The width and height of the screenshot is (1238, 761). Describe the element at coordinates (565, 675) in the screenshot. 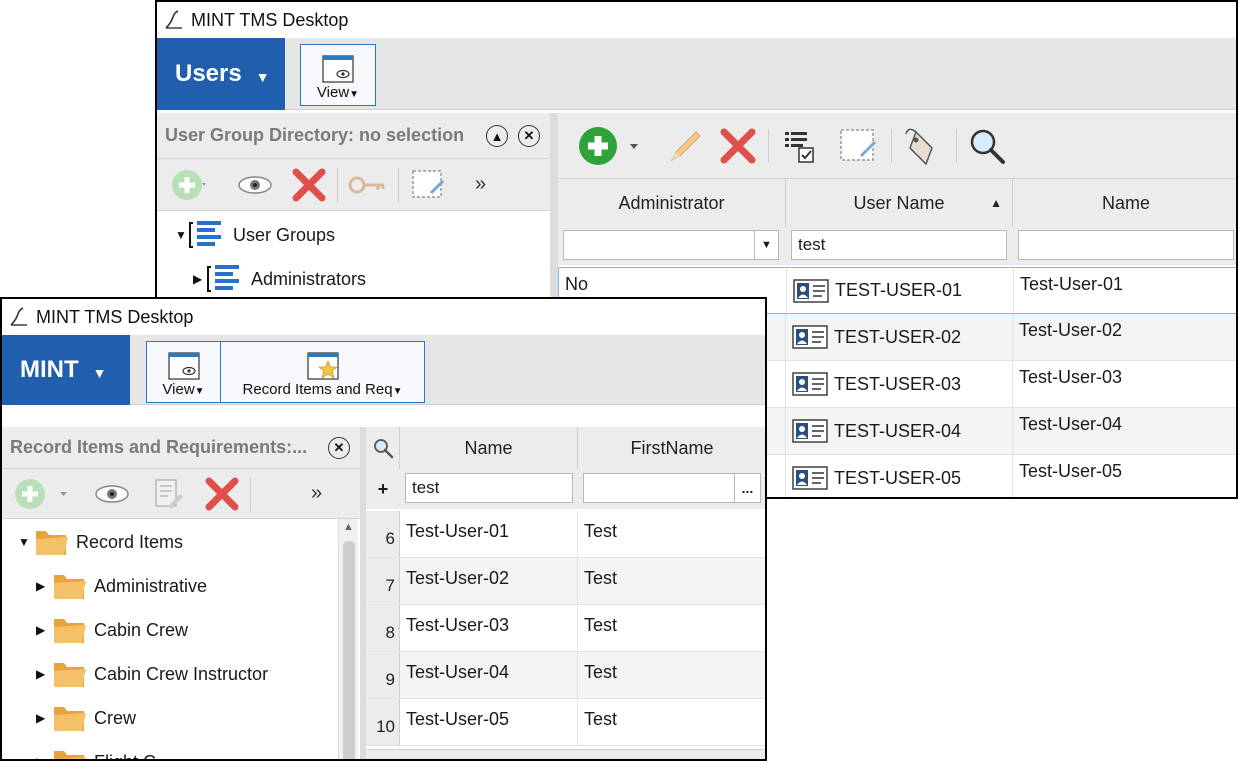

I see `table-row: 9 Test-User-04 Test` at that location.